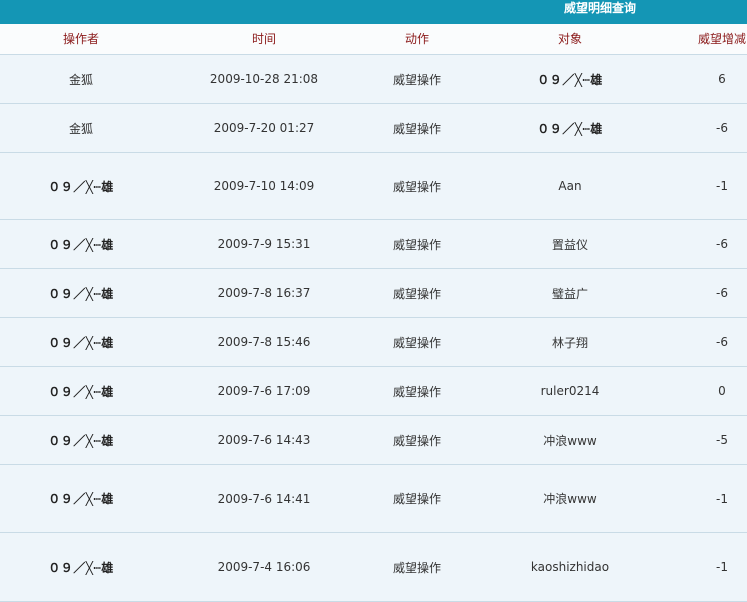  I want to click on cell-delta: -5, so click(722, 440).